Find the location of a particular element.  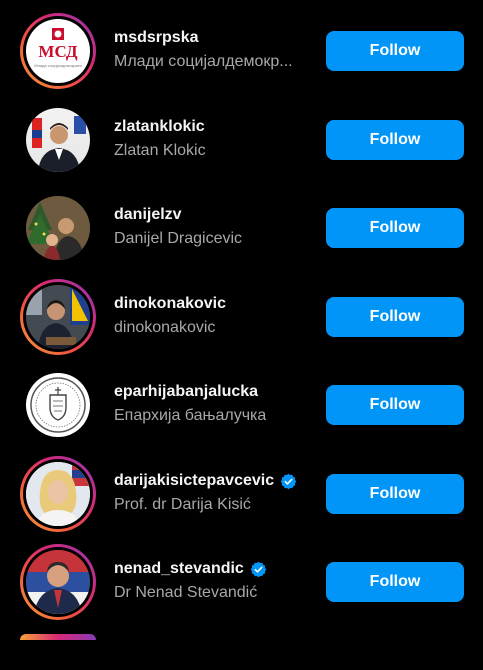

eparchy-seal-logo is located at coordinates (58, 405).